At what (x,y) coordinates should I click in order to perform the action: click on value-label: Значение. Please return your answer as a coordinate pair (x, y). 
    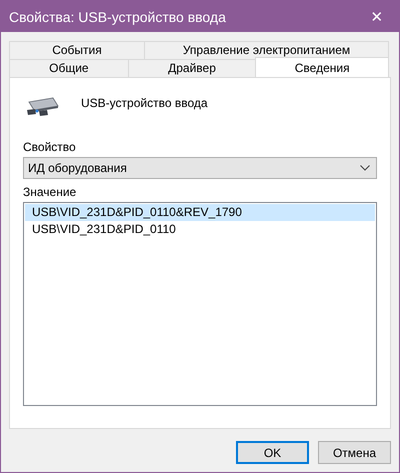
    Looking at the image, I should click on (50, 192).